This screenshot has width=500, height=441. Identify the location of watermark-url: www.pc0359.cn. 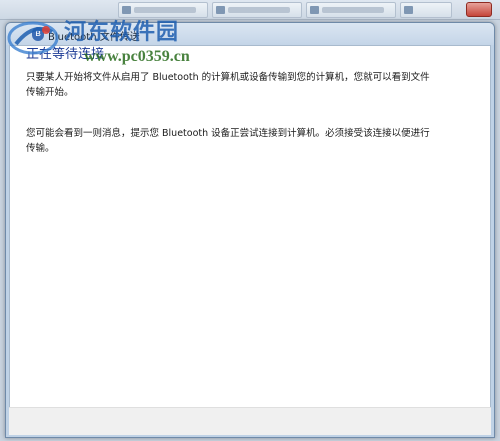
(137, 56).